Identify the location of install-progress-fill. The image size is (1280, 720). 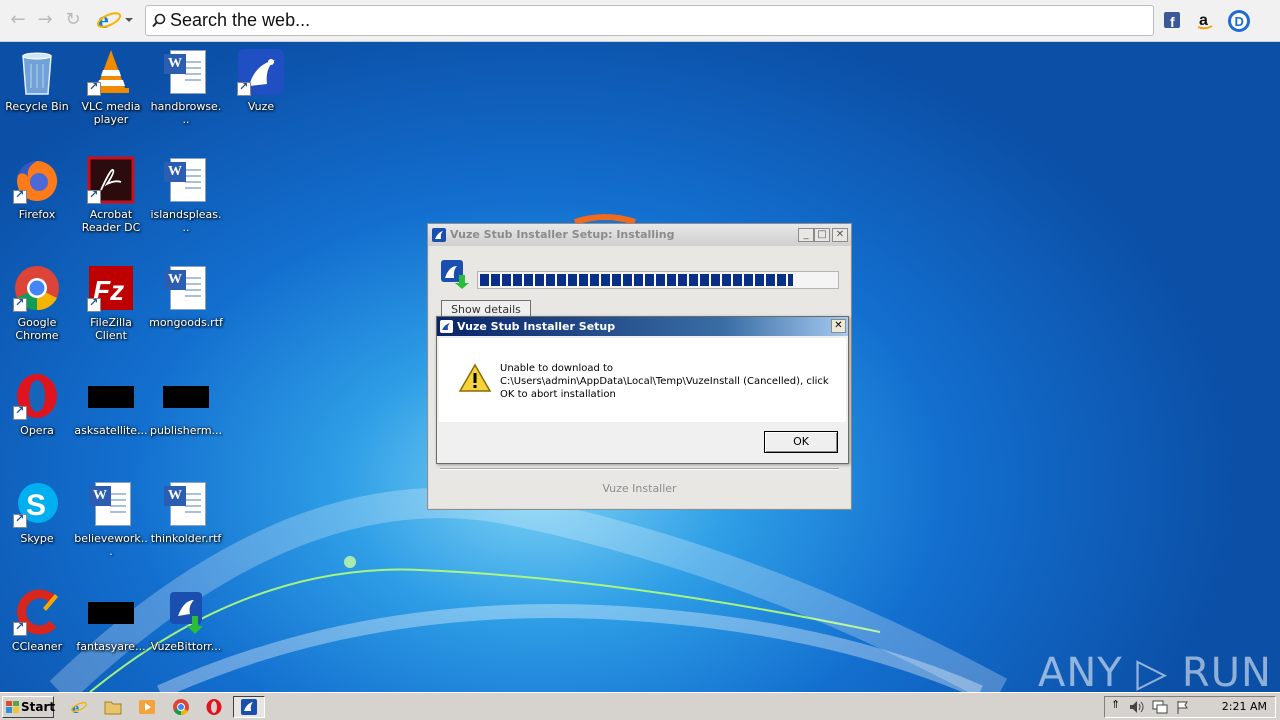
(637, 280).